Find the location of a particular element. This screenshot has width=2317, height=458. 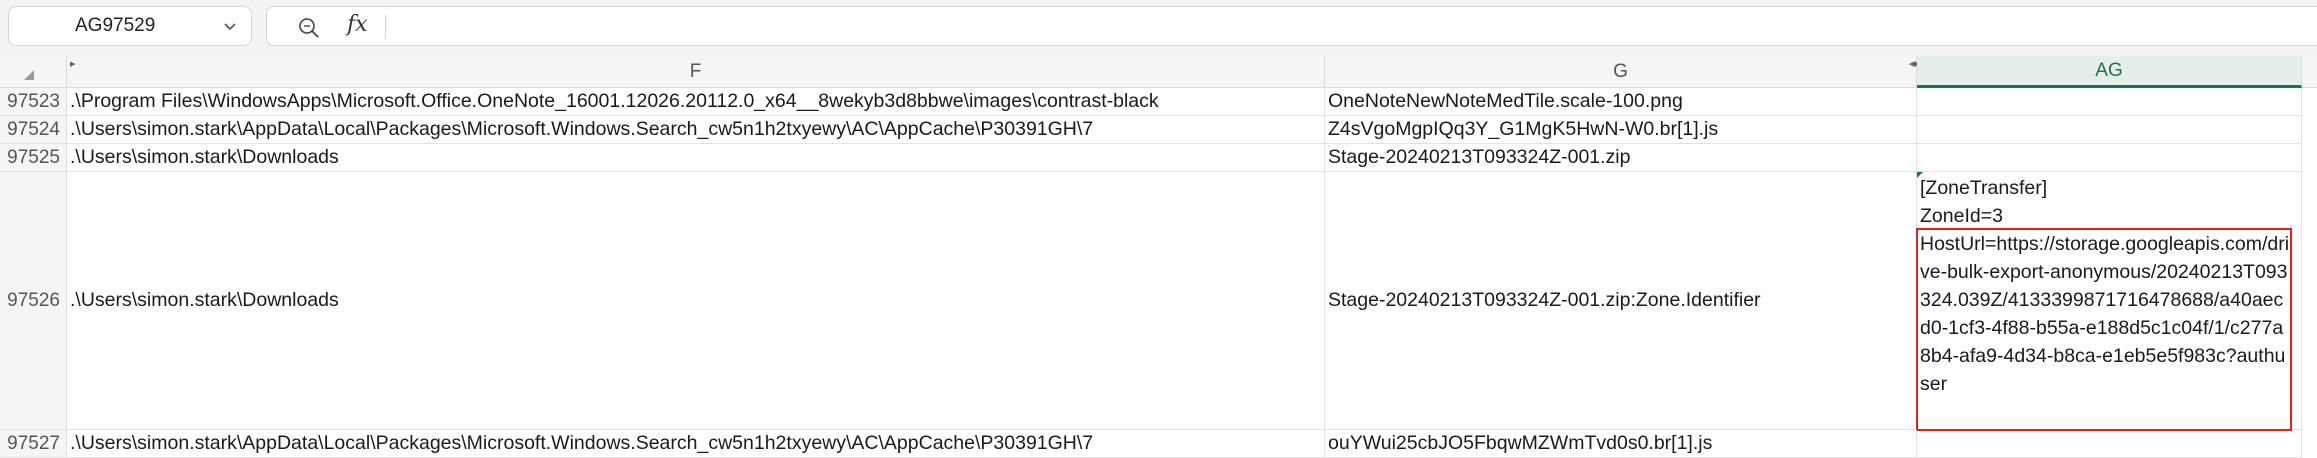

fx-icon: fx is located at coordinates (357, 24).